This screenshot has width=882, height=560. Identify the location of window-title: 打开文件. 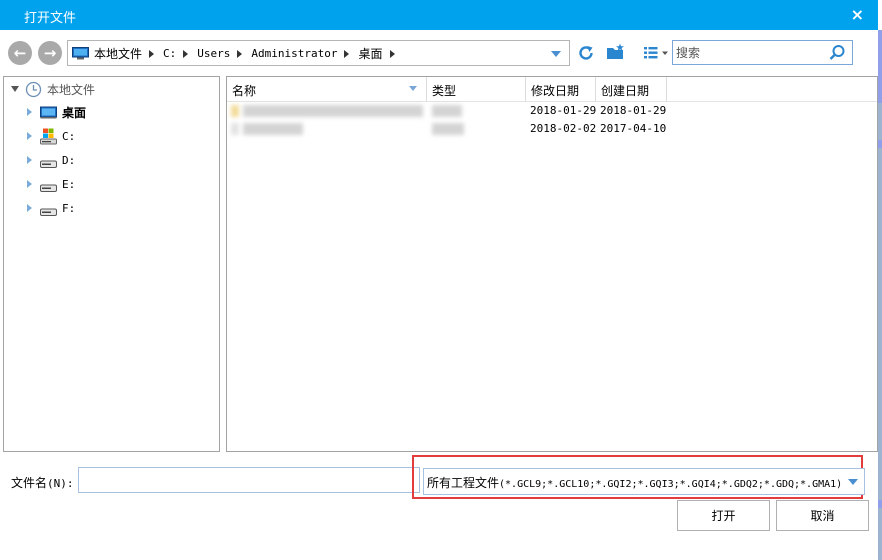
(50, 18).